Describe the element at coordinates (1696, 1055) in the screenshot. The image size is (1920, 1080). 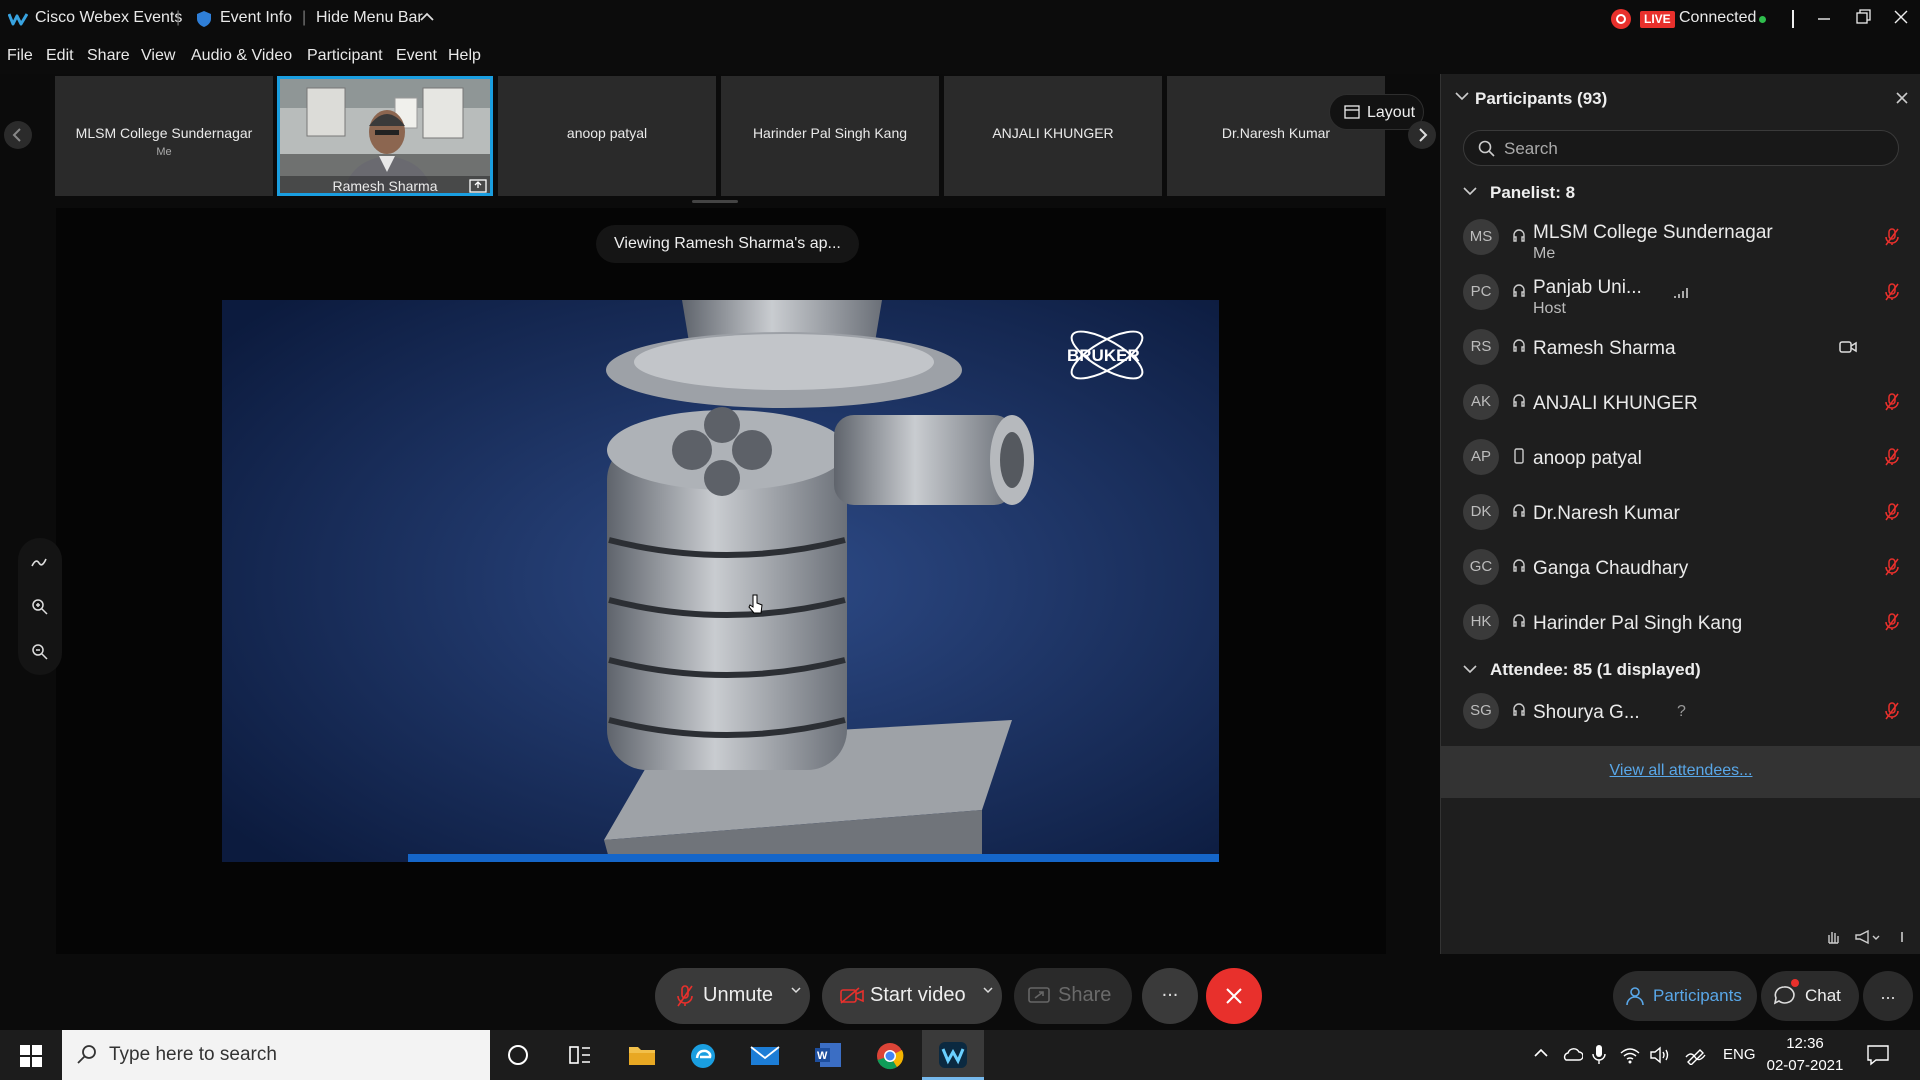
I see `pen-workspace-icon` at that location.